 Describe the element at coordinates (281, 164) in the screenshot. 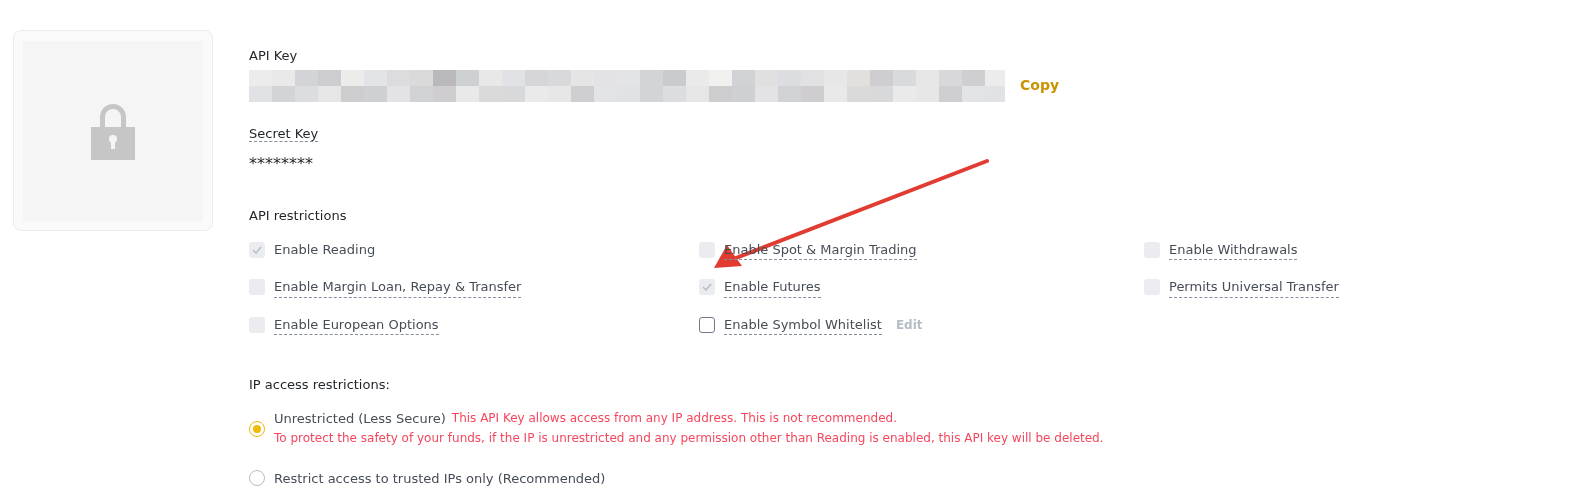

I see `secret-key-value: ********` at that location.